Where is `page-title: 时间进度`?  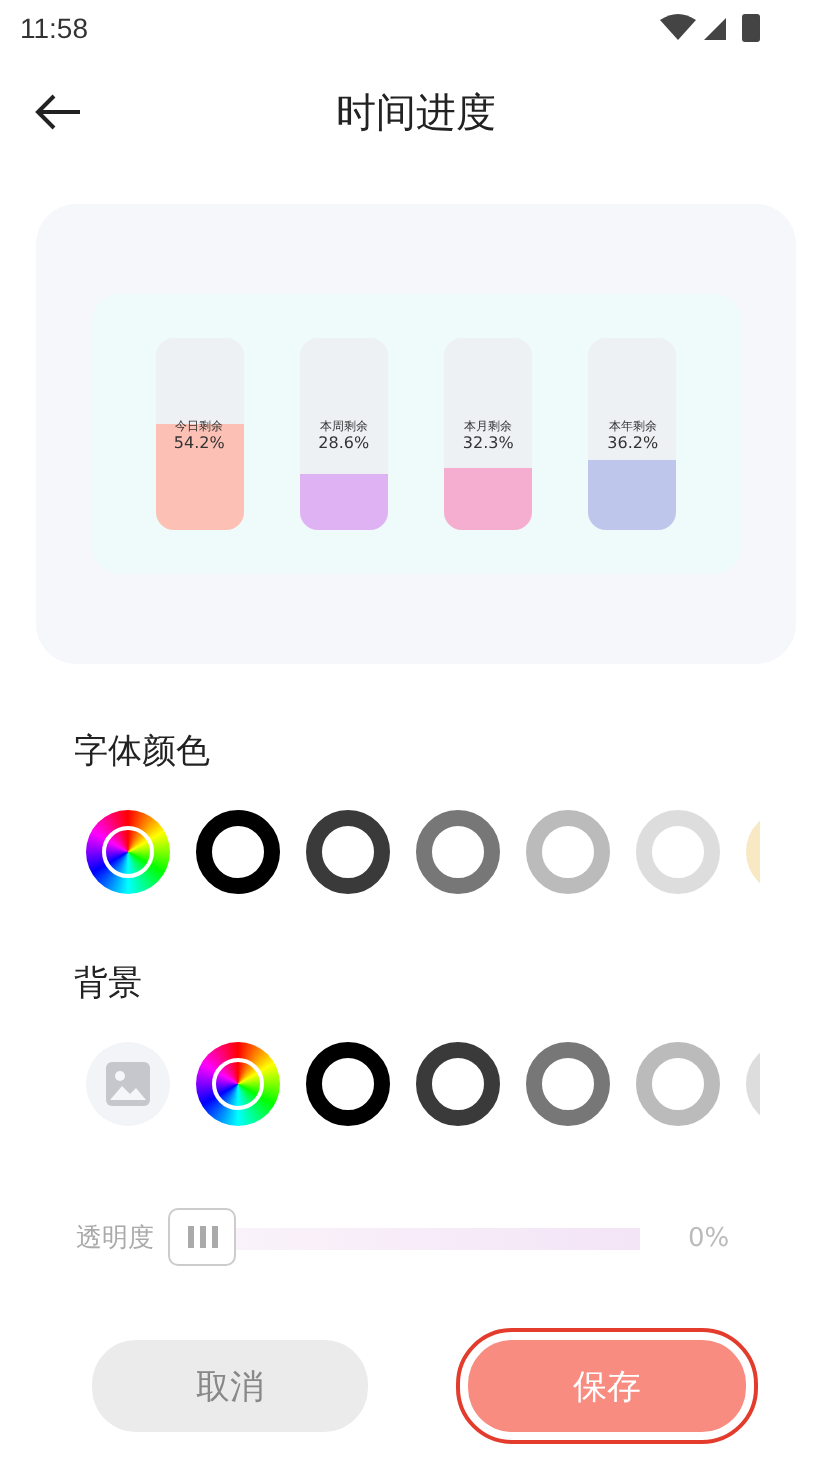 page-title: 时间进度 is located at coordinates (416, 112).